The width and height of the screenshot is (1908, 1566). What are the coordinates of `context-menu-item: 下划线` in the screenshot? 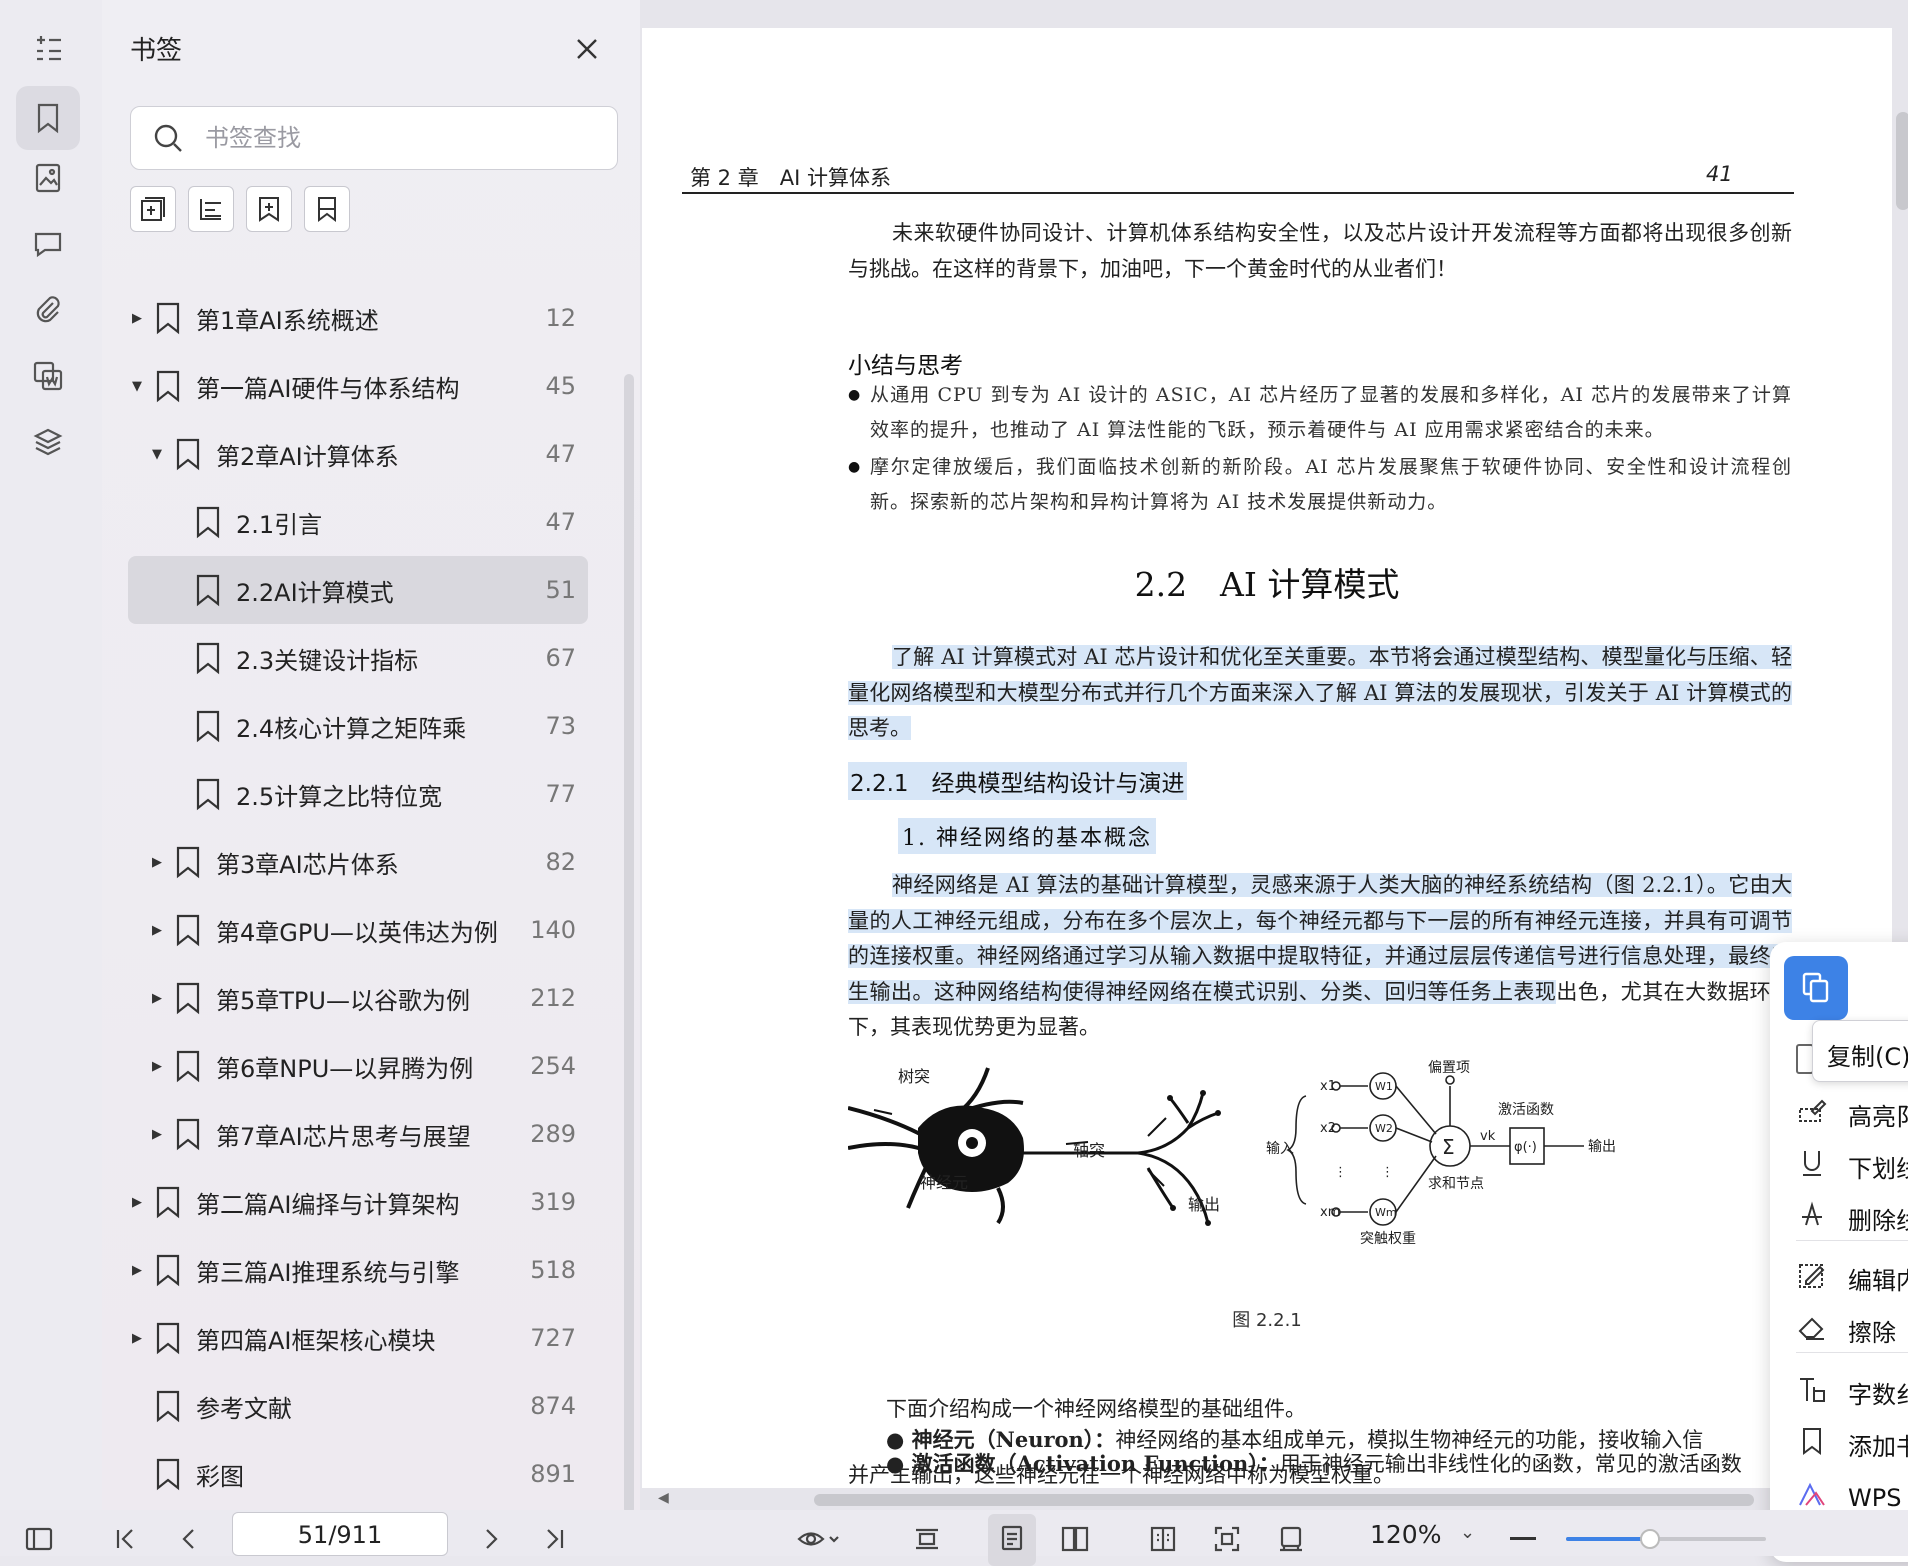 It's located at (1852, 1166).